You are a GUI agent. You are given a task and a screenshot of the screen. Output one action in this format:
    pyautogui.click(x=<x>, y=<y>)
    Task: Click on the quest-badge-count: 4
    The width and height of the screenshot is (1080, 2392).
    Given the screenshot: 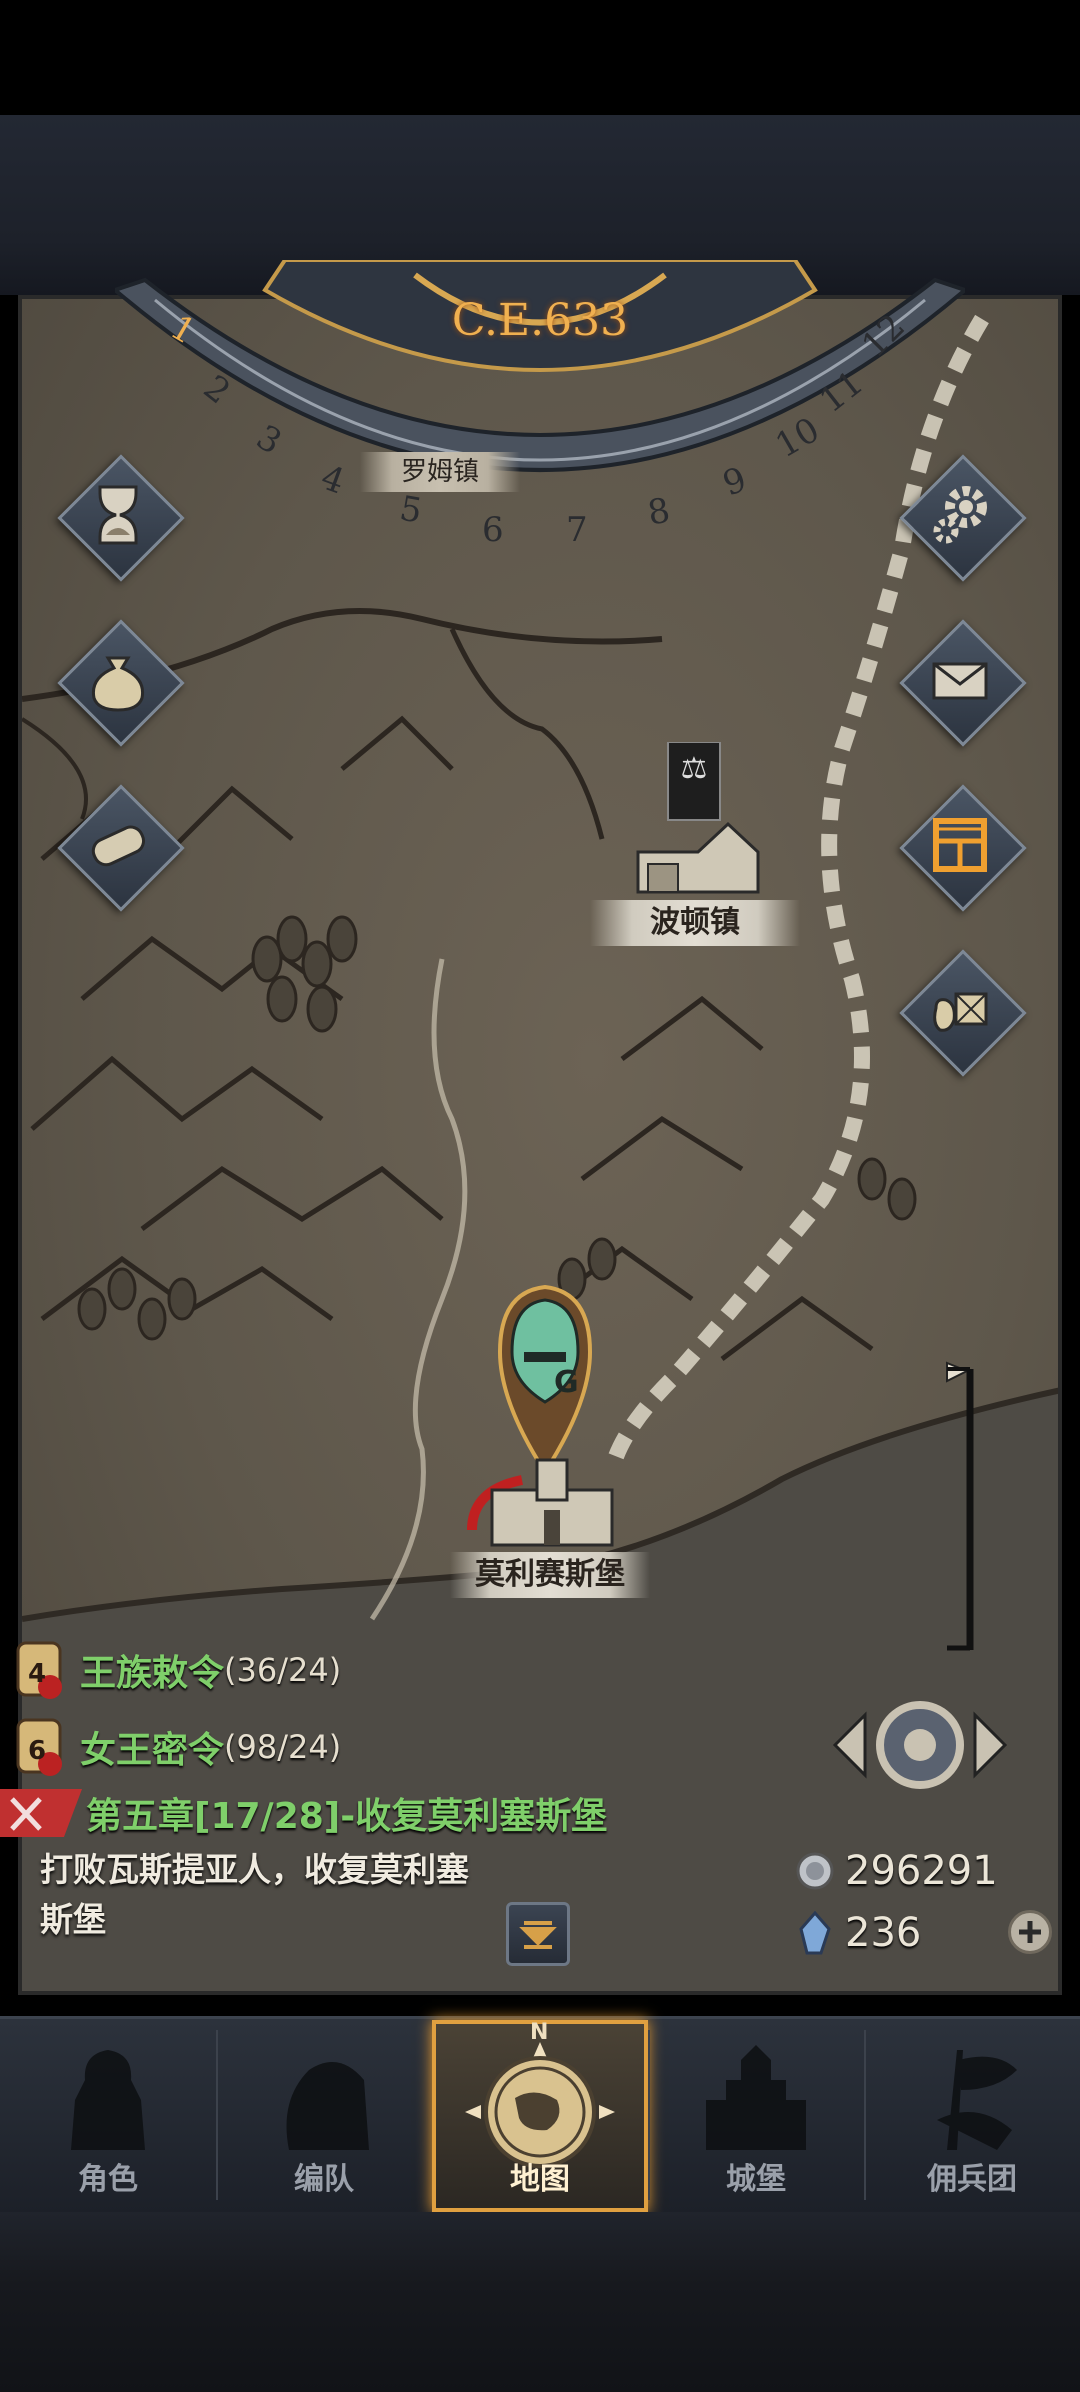 What is the action you would take?
    pyautogui.click(x=37, y=1674)
    